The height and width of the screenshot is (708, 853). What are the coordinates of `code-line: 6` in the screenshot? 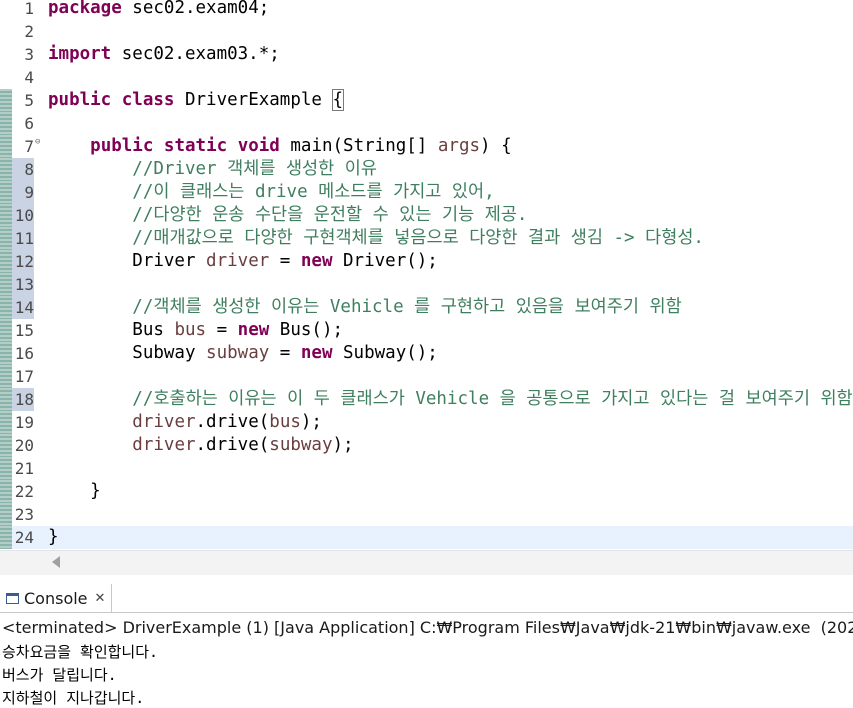 It's located at (426, 123).